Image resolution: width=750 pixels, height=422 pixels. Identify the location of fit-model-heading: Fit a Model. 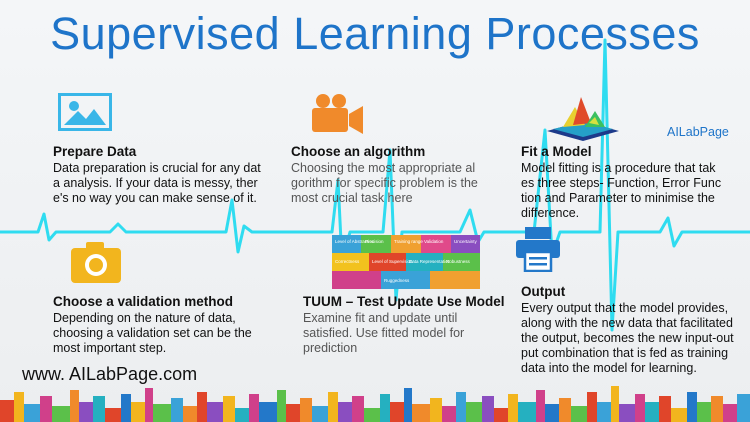
(556, 151).